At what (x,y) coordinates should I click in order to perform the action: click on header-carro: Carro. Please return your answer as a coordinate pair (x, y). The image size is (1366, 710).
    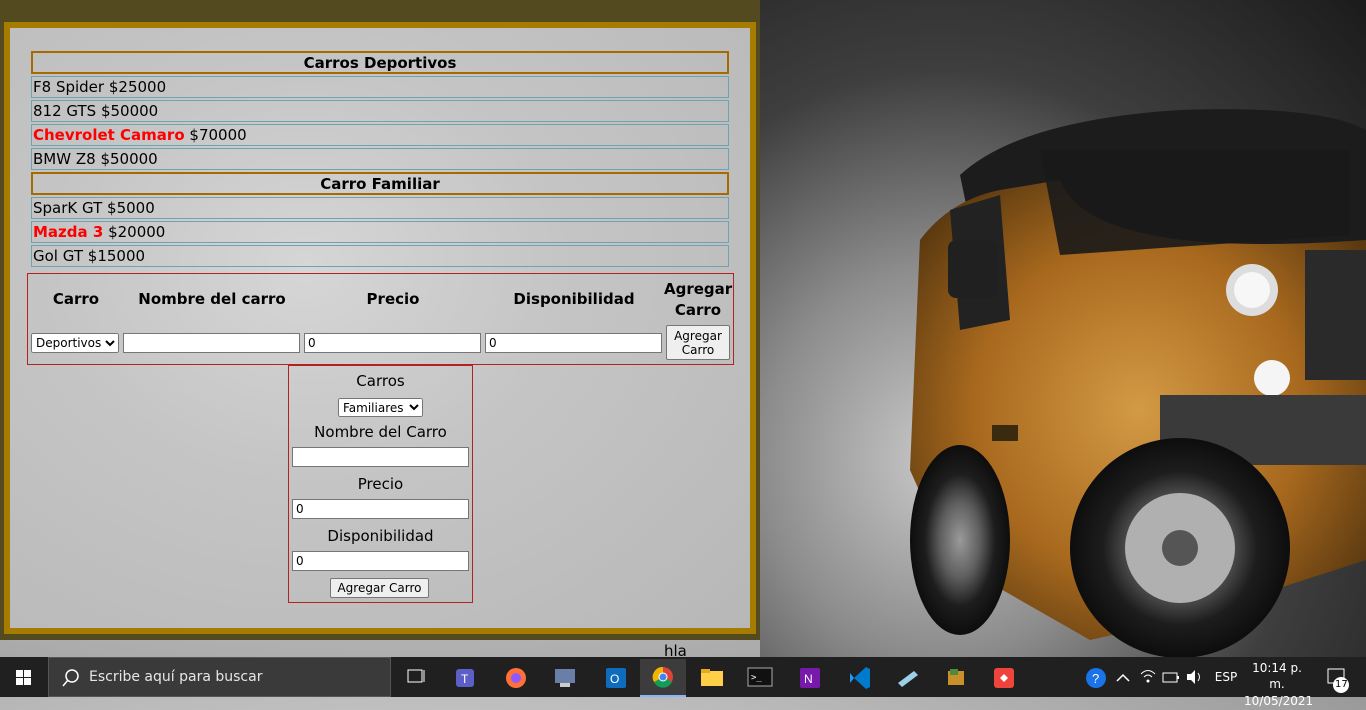
    Looking at the image, I should click on (76, 299).